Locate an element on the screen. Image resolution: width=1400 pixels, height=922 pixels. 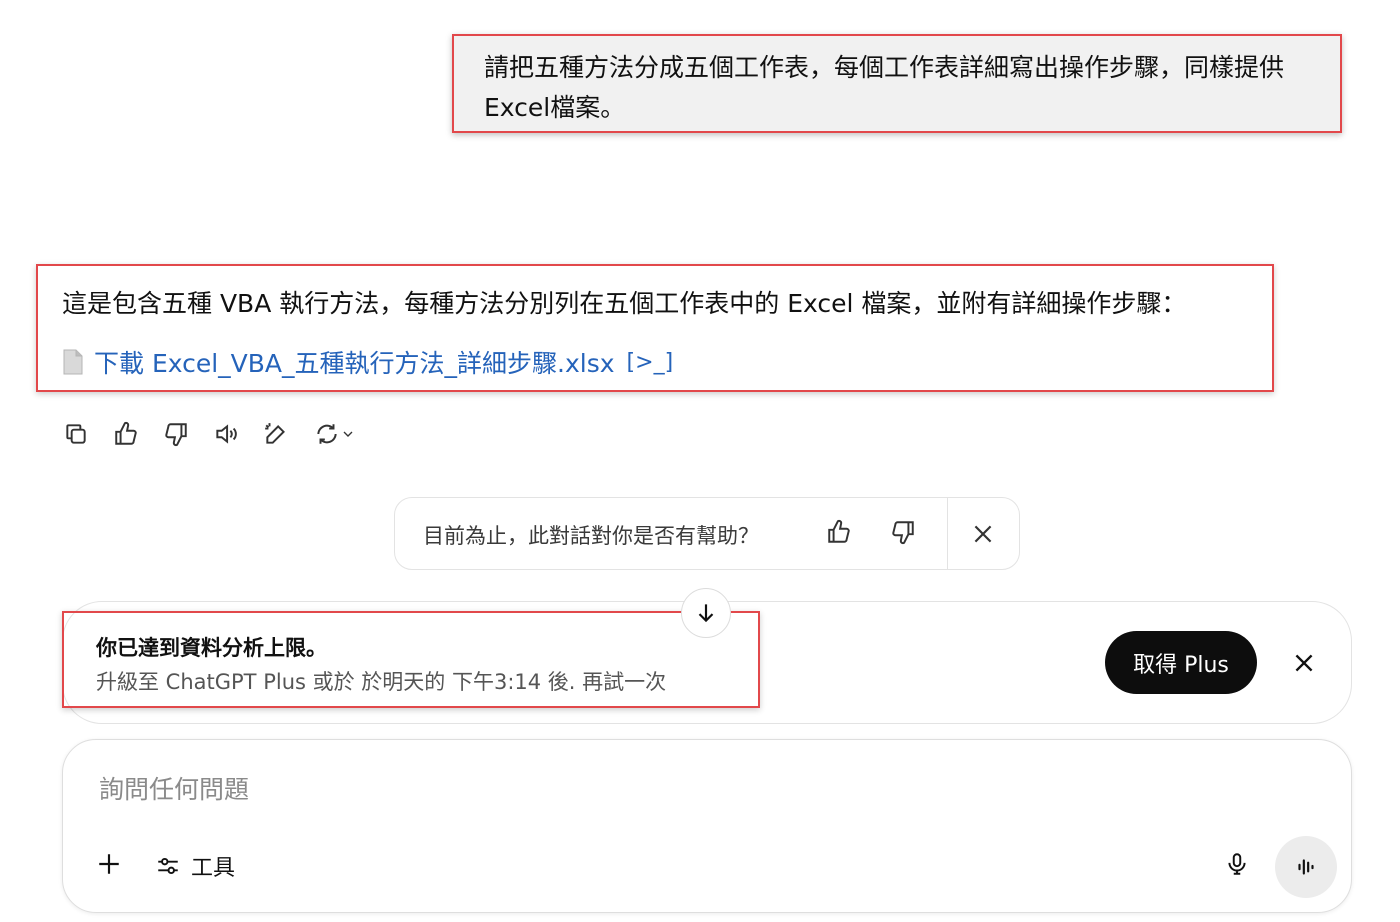
regenerate-icon is located at coordinates (335, 434).